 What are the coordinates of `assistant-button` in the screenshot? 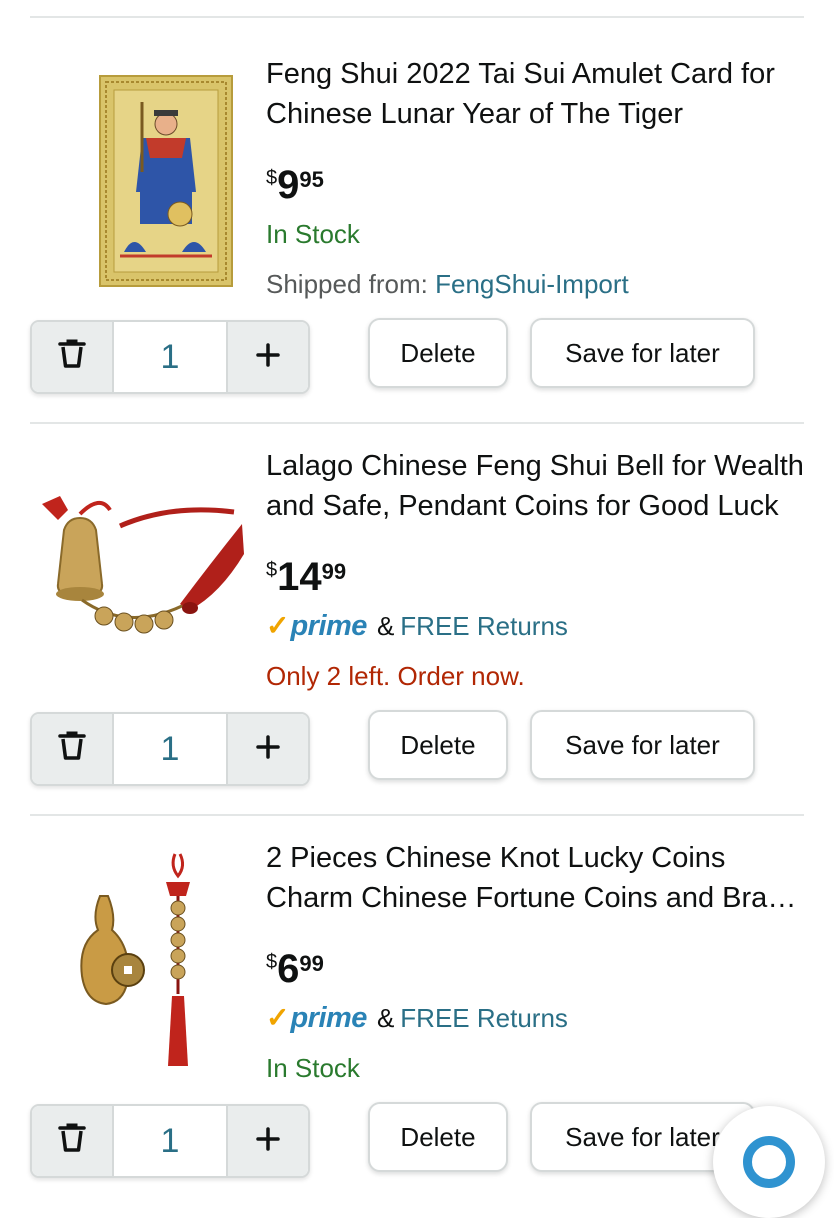 It's located at (769, 1162).